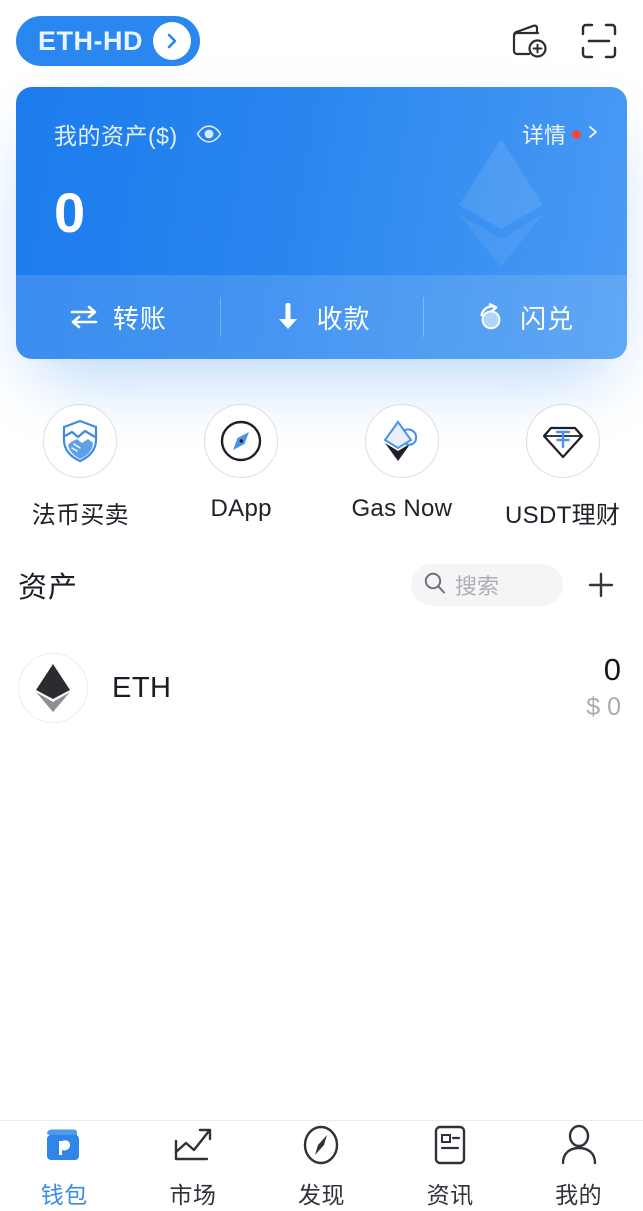 This screenshot has width=643, height=1211. I want to click on table-row: ETH 0 $ 0, so click(321, 688).